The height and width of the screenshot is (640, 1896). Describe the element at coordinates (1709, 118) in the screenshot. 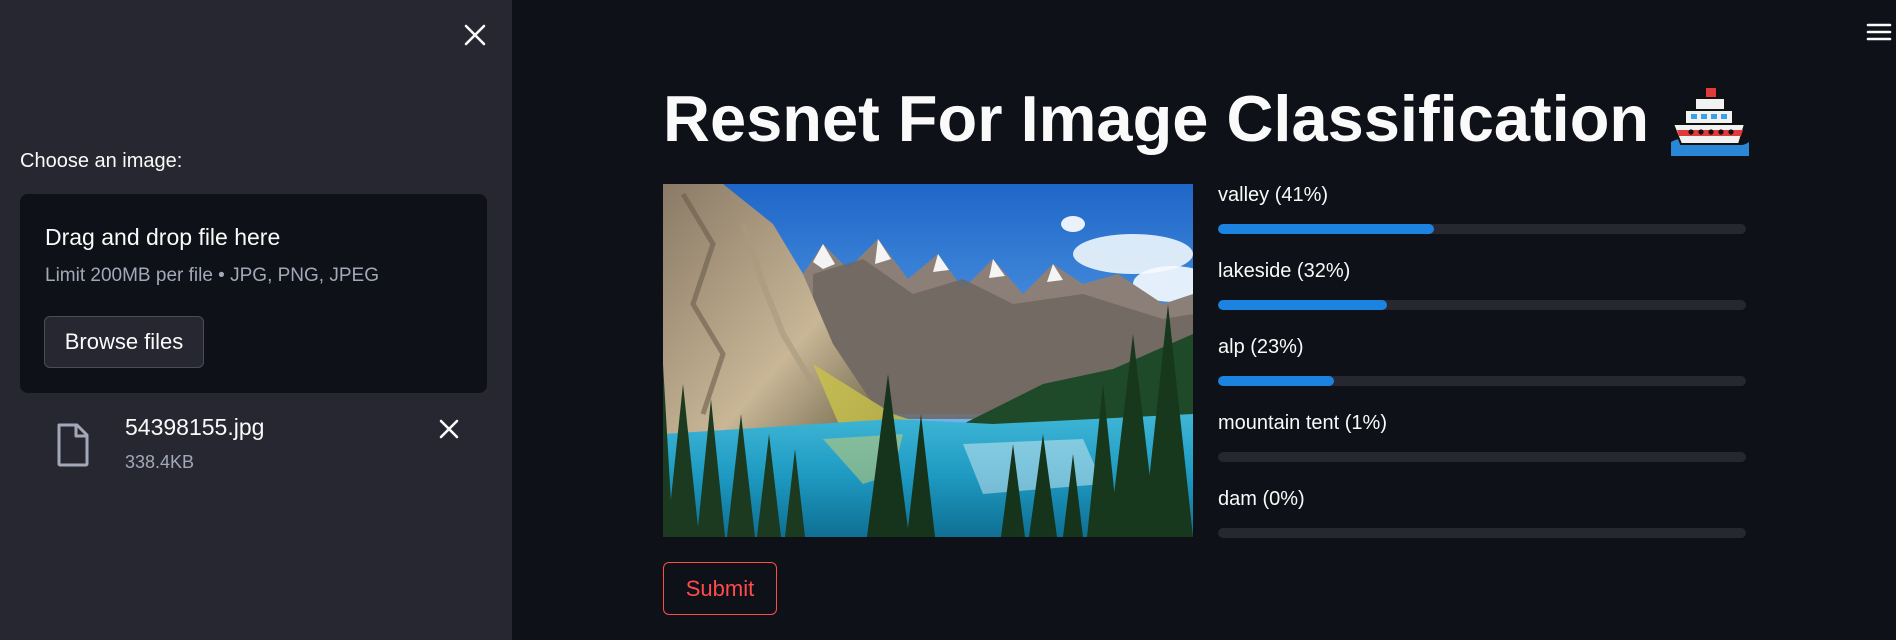

I see `ship-emoji-icon` at that location.